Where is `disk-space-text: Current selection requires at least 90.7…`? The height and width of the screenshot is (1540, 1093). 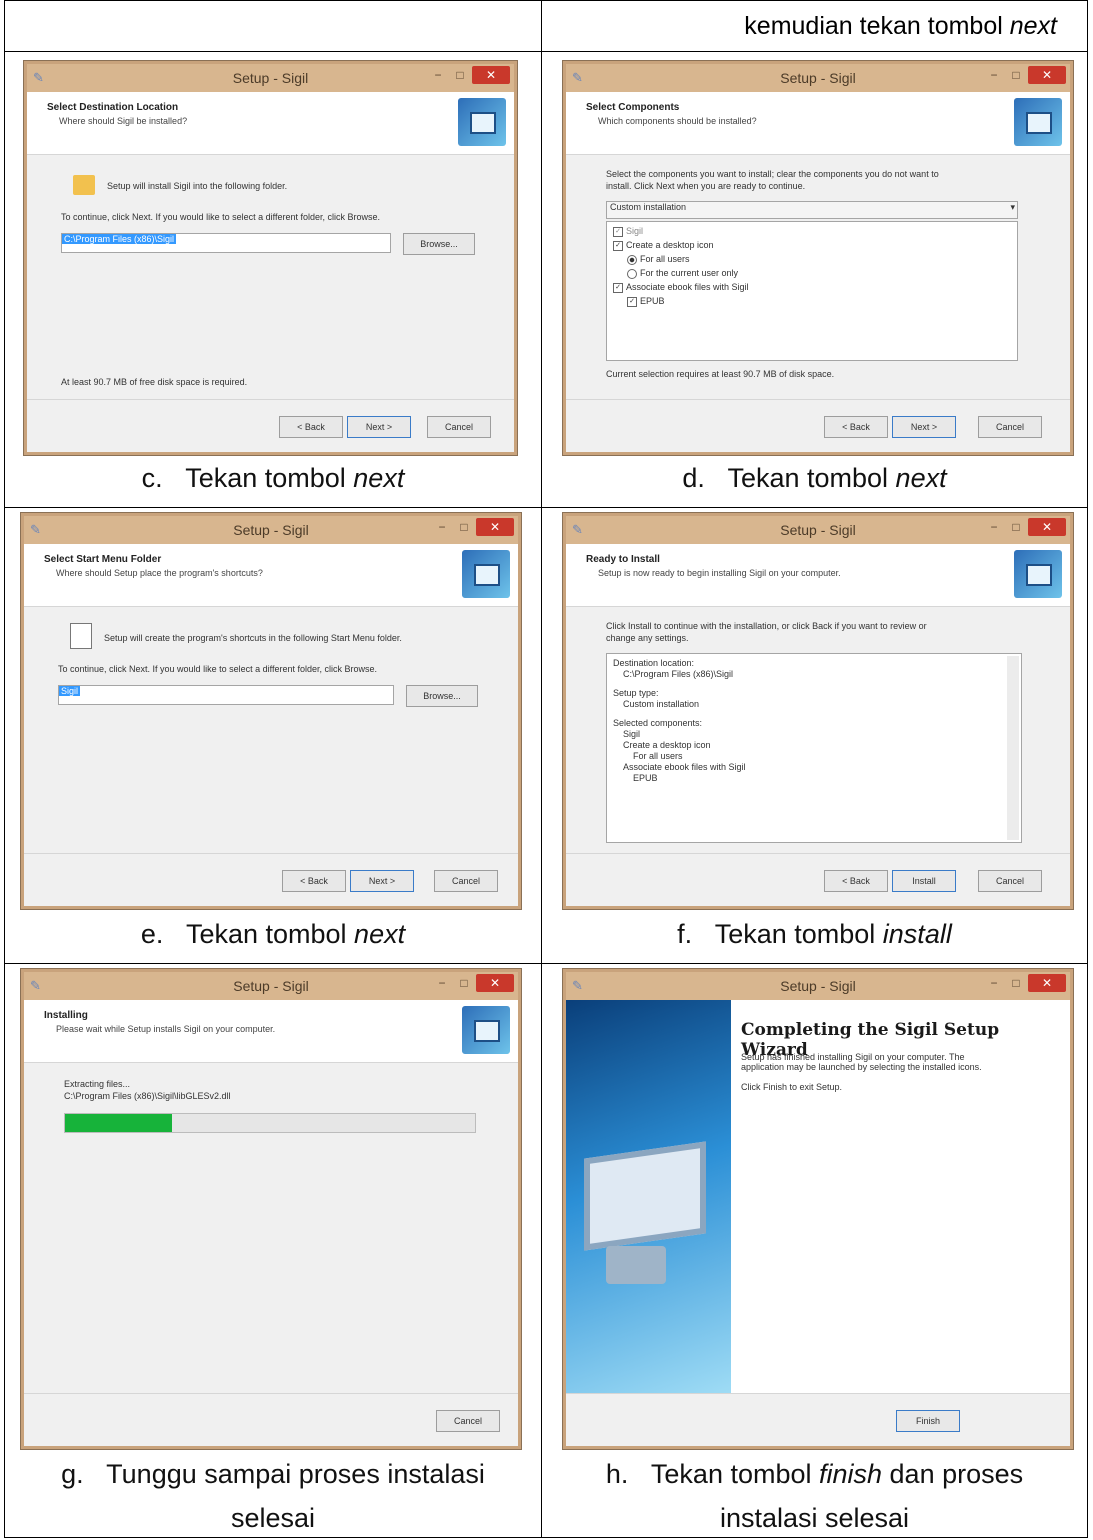 disk-space-text: Current selection requires at least 90.7… is located at coordinates (720, 374).